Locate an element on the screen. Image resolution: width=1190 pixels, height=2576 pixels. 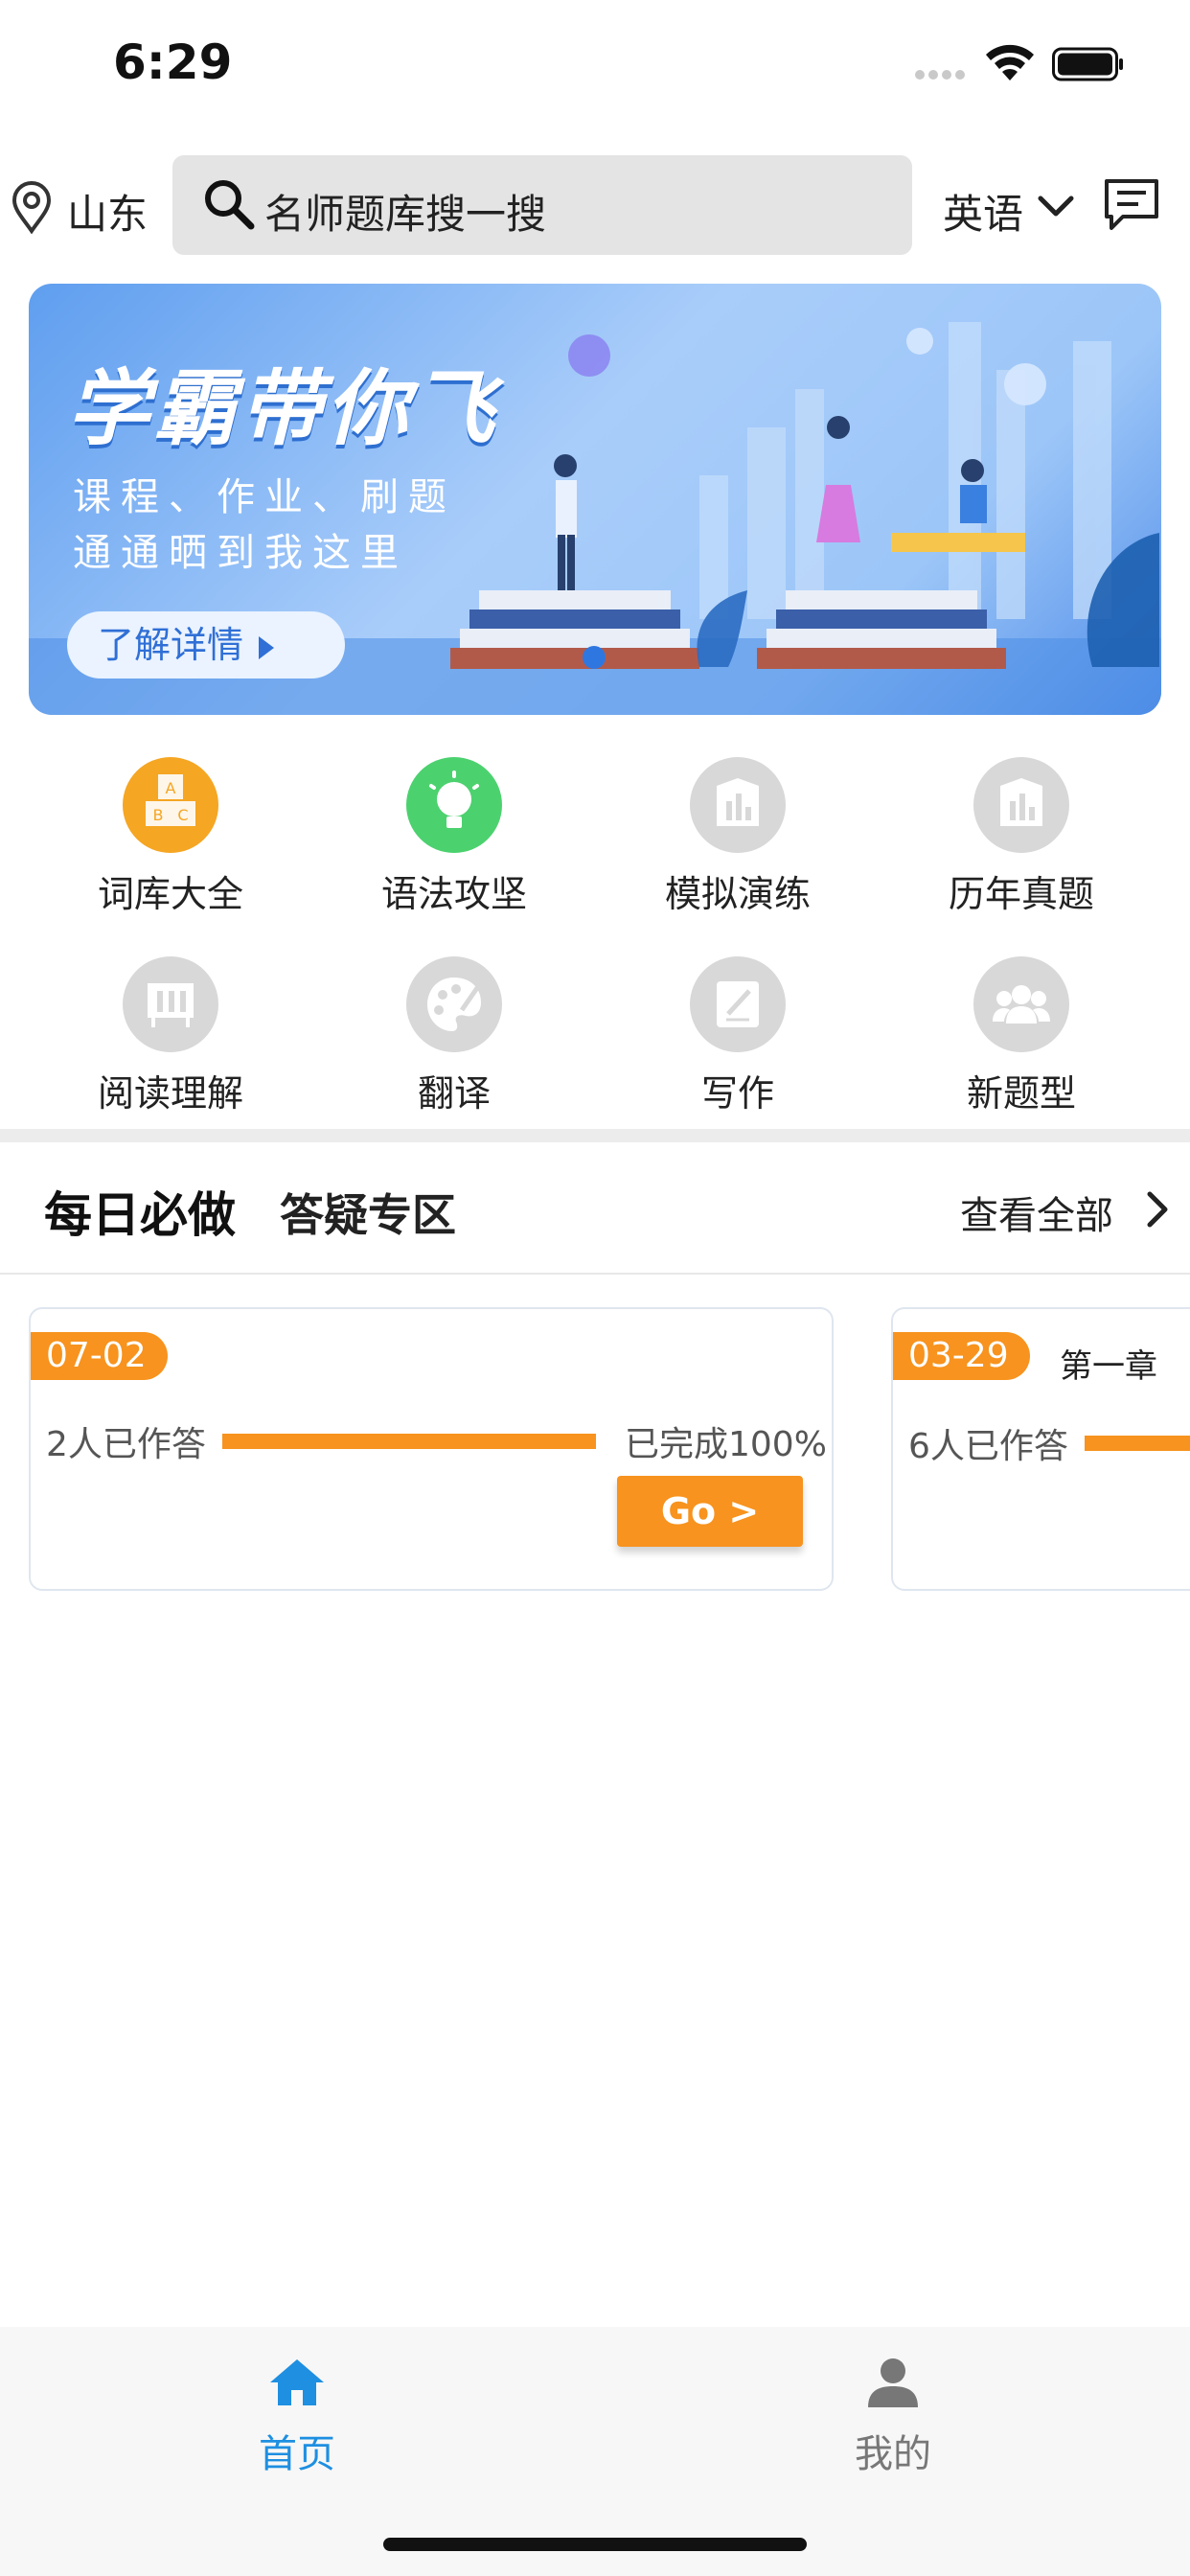
search-placeholder: 名师题库搜一搜 is located at coordinates (405, 211).